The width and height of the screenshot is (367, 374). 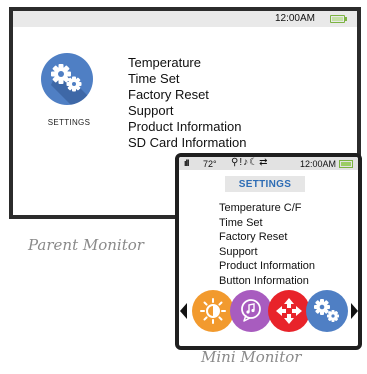 What do you see at coordinates (354, 311) in the screenshot?
I see `arrow-right-icon` at bounding box center [354, 311].